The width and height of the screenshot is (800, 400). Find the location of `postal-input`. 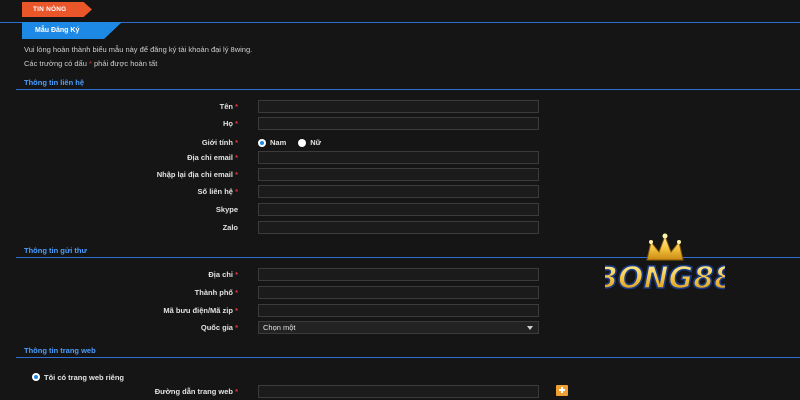

postal-input is located at coordinates (398, 310).